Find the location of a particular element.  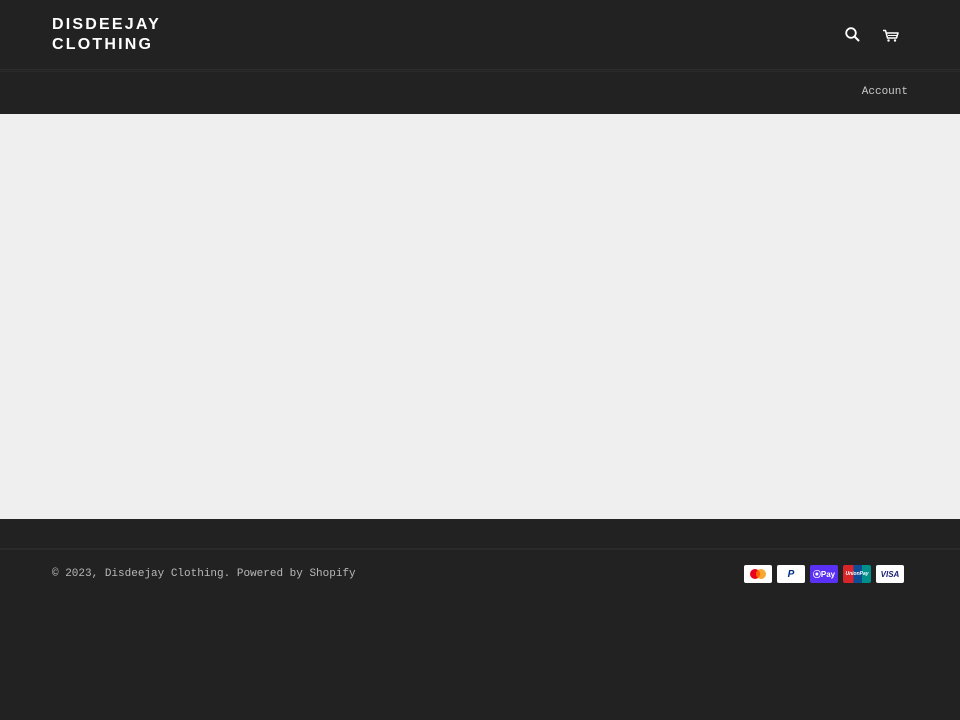

visa-icon: VISA is located at coordinates (890, 574).